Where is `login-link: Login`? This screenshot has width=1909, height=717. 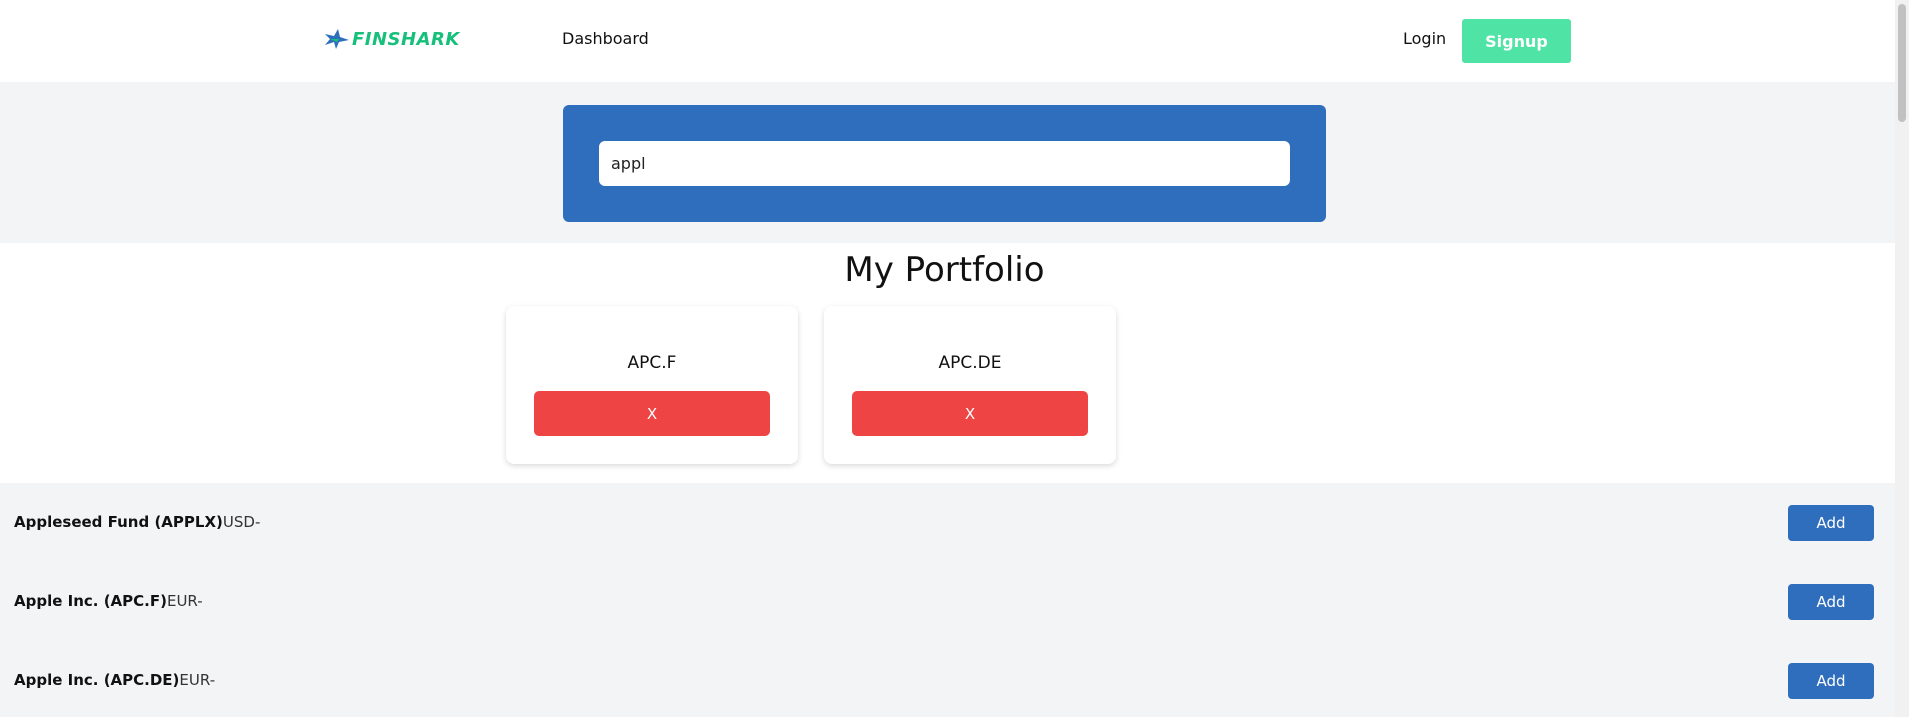
login-link: Login is located at coordinates (1424, 38).